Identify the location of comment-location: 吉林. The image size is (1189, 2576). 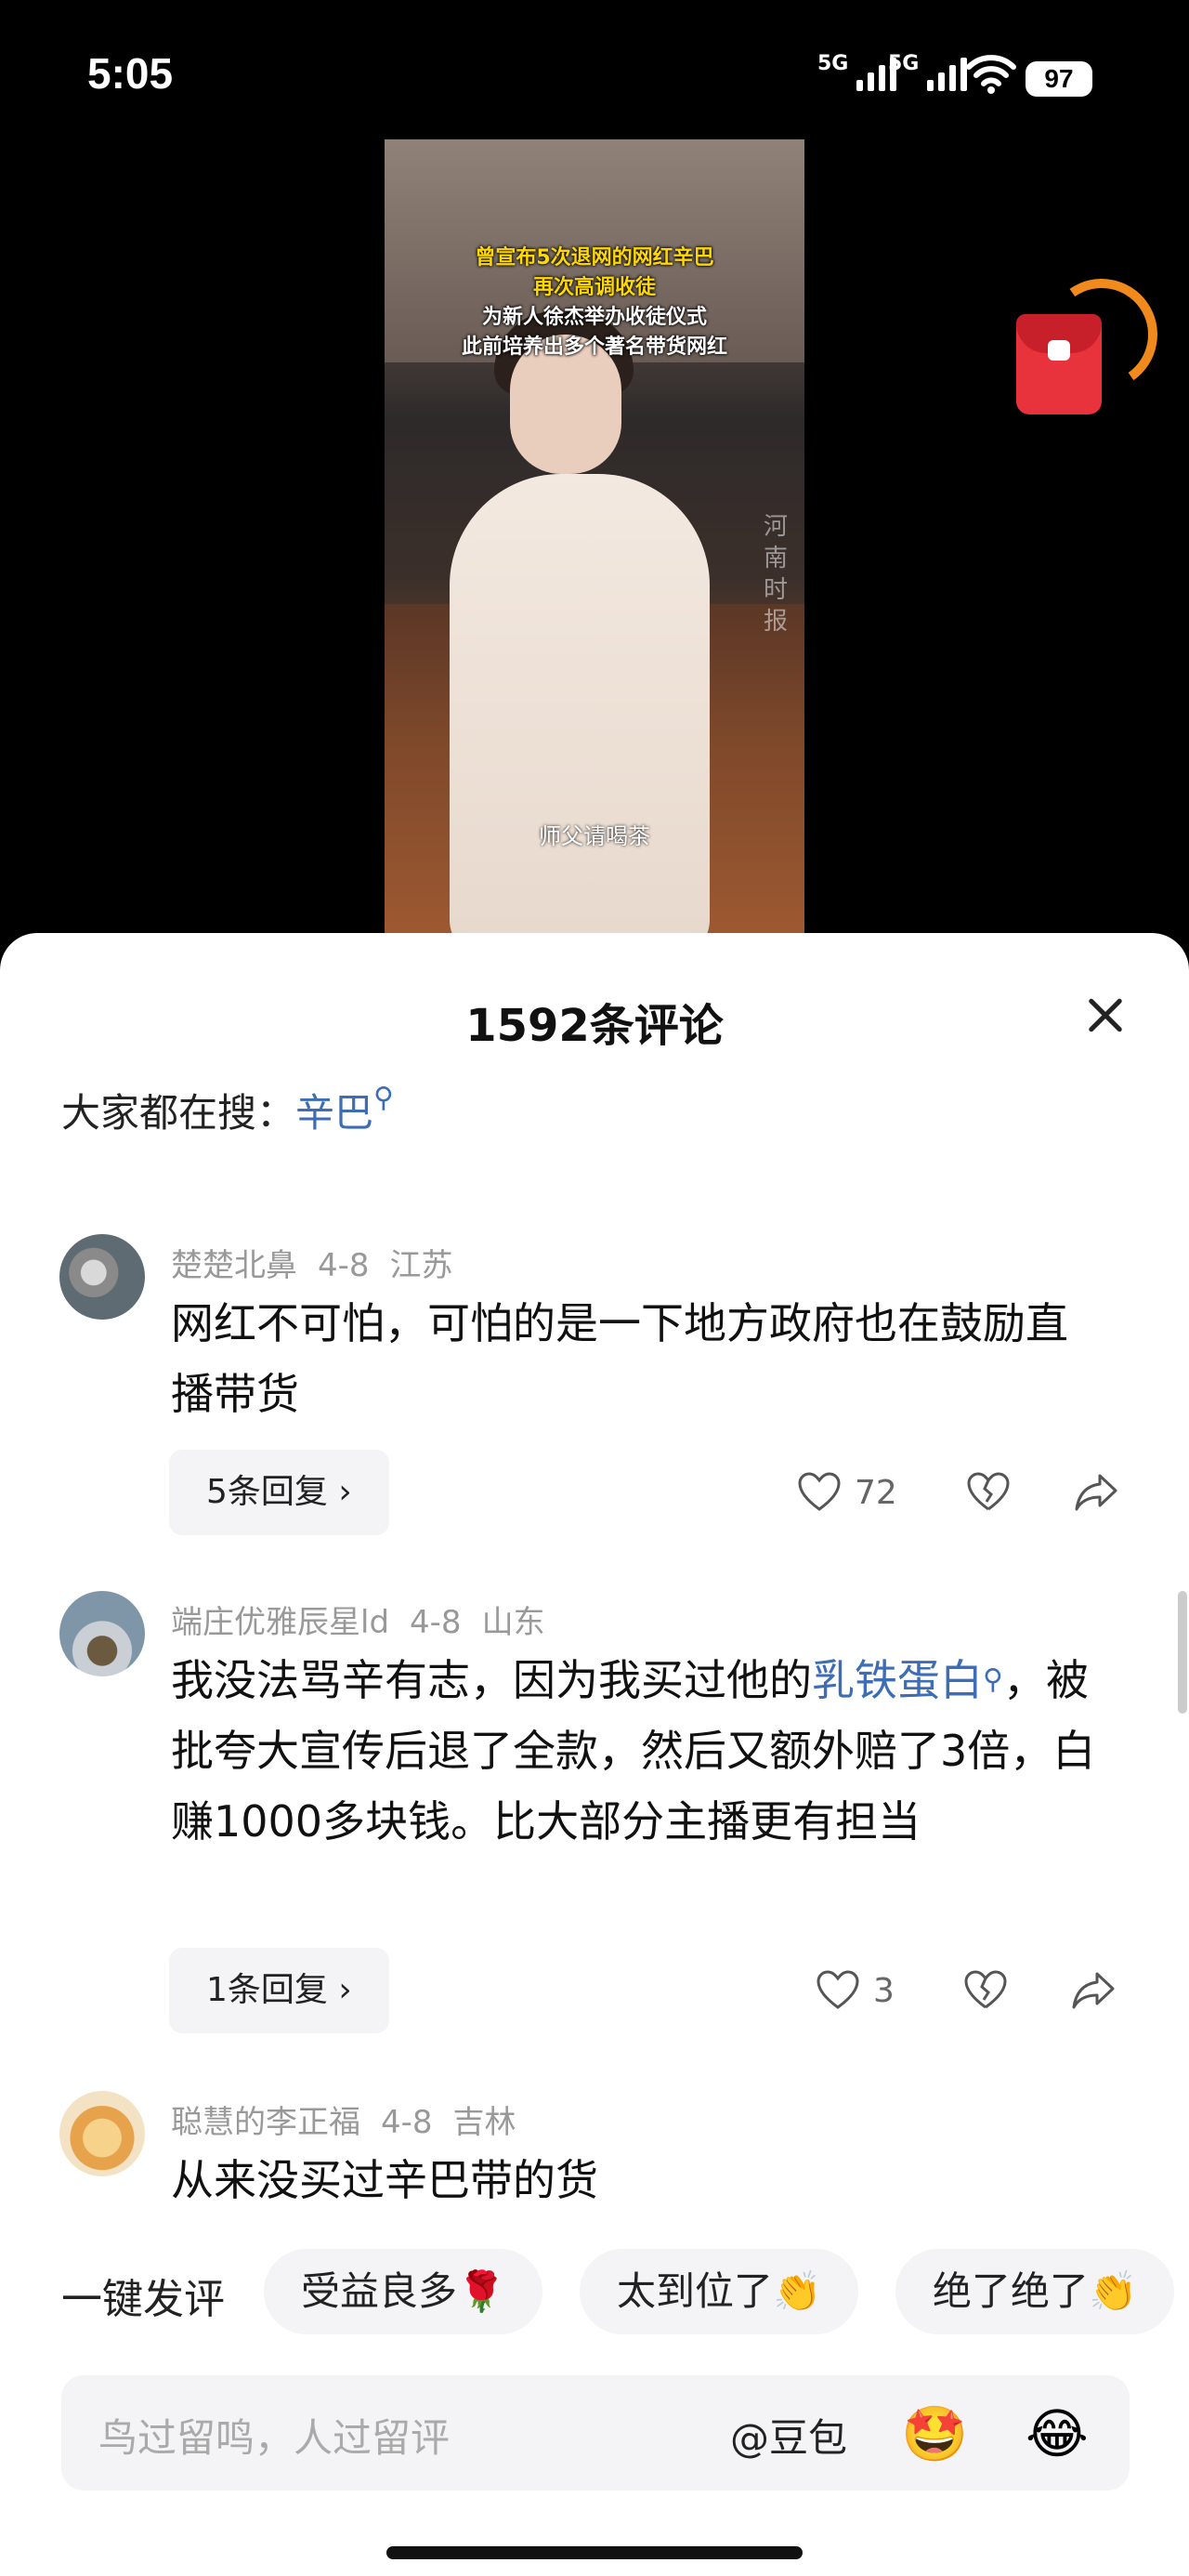
(484, 2122).